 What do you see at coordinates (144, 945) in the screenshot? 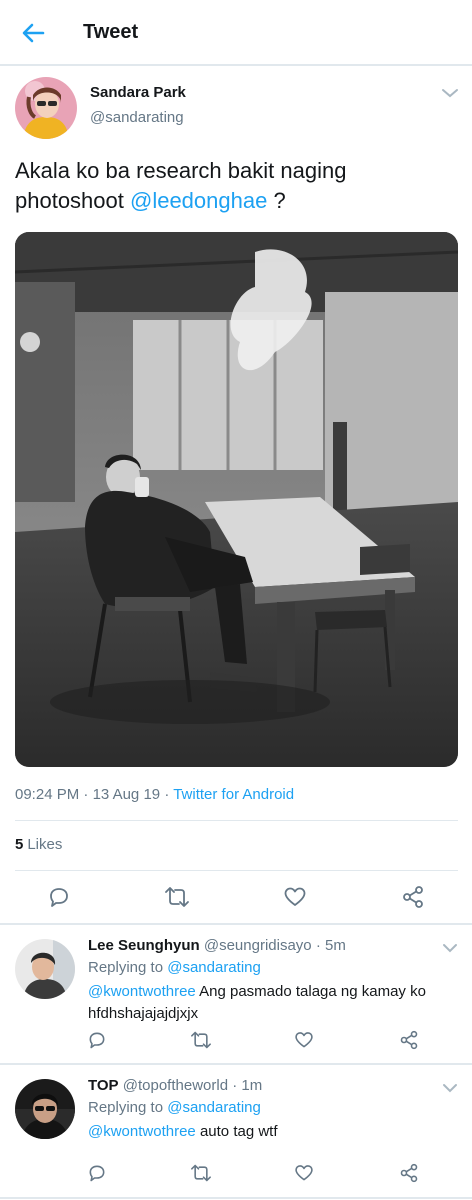
I see `reply-author-name: Lee Seunghyun` at bounding box center [144, 945].